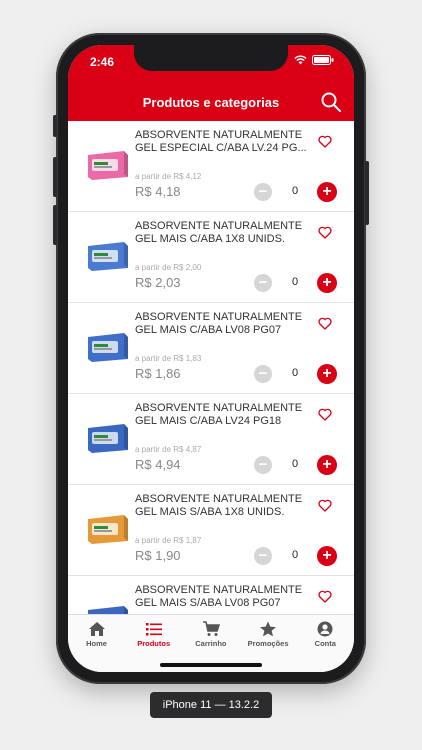 Image resolution: width=422 pixels, height=750 pixels. I want to click on home-icon, so click(96, 629).